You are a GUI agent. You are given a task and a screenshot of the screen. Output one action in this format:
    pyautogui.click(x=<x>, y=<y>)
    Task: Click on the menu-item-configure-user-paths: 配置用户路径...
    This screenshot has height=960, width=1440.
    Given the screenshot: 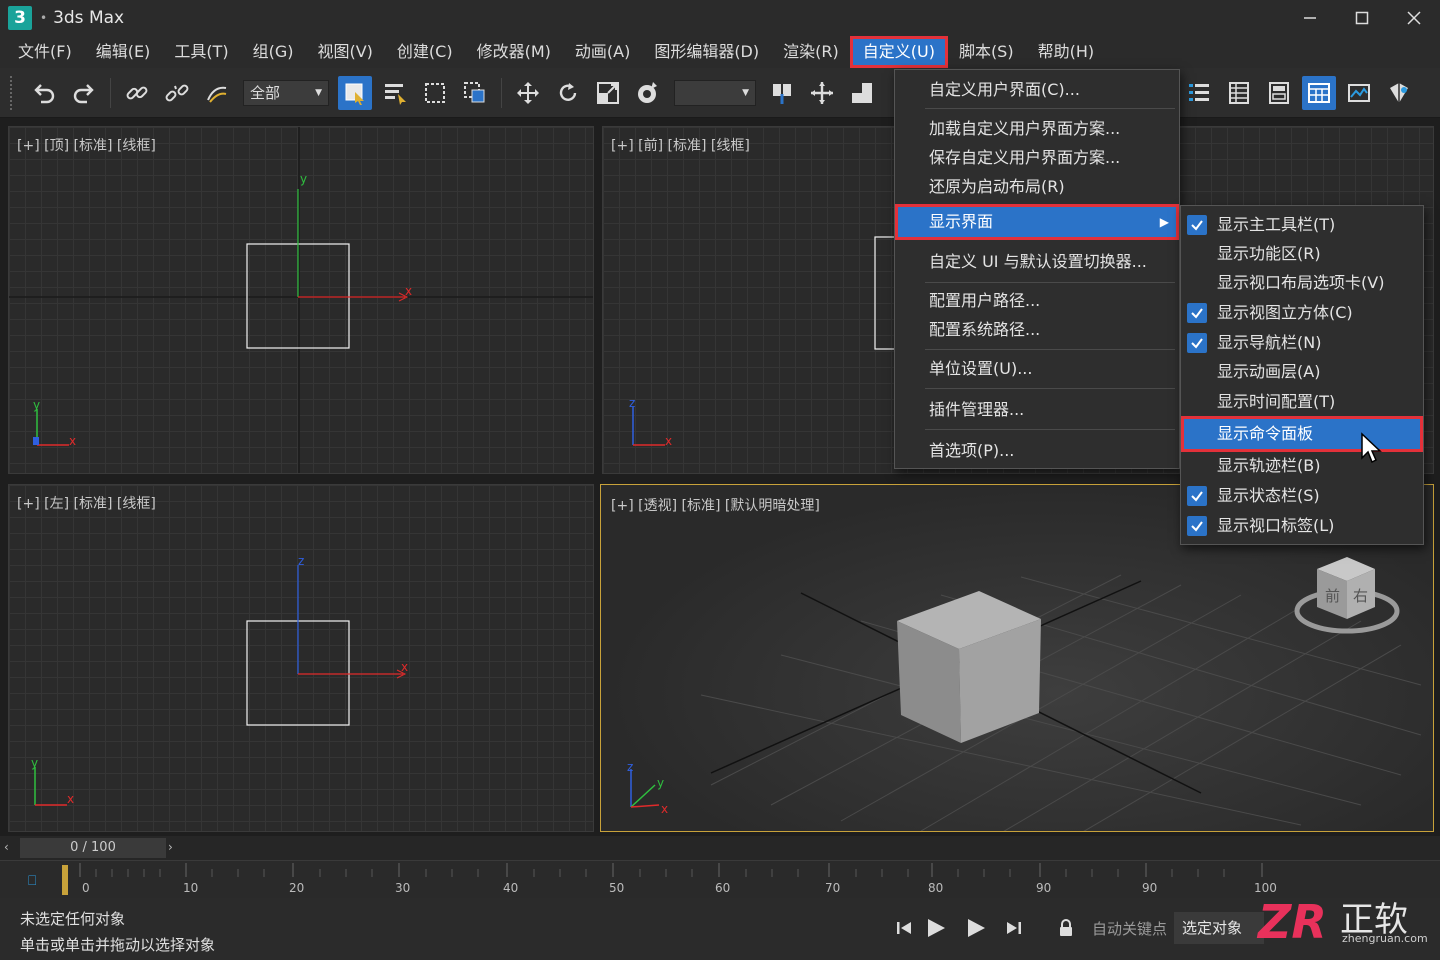 What is the action you would take?
    pyautogui.click(x=1037, y=301)
    